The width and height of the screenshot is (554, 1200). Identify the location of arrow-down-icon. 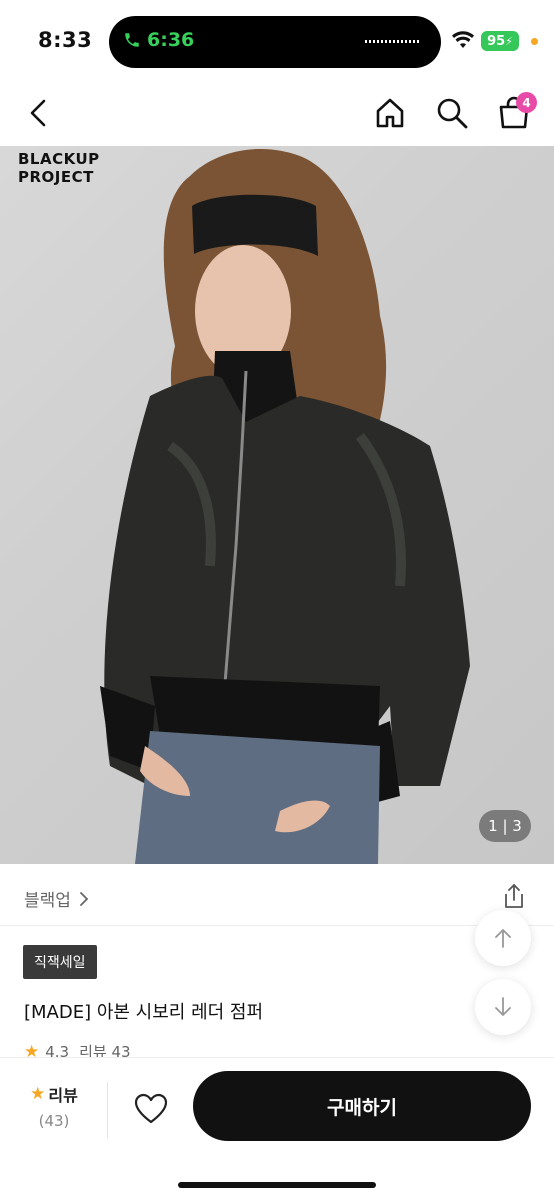
(503, 1006).